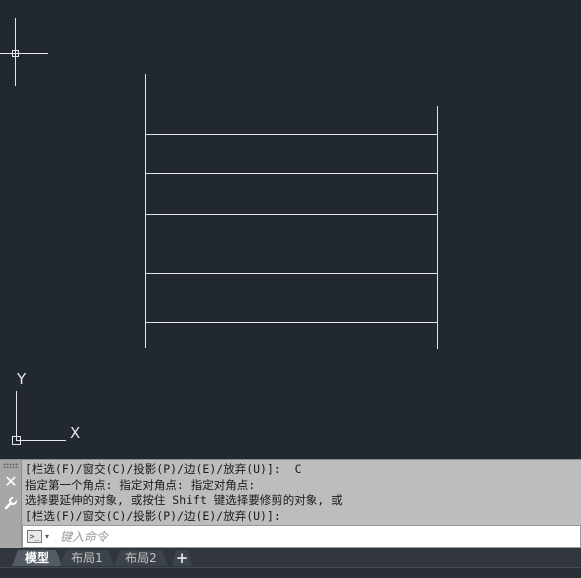  I want to click on add-layout-button: +, so click(182, 558).